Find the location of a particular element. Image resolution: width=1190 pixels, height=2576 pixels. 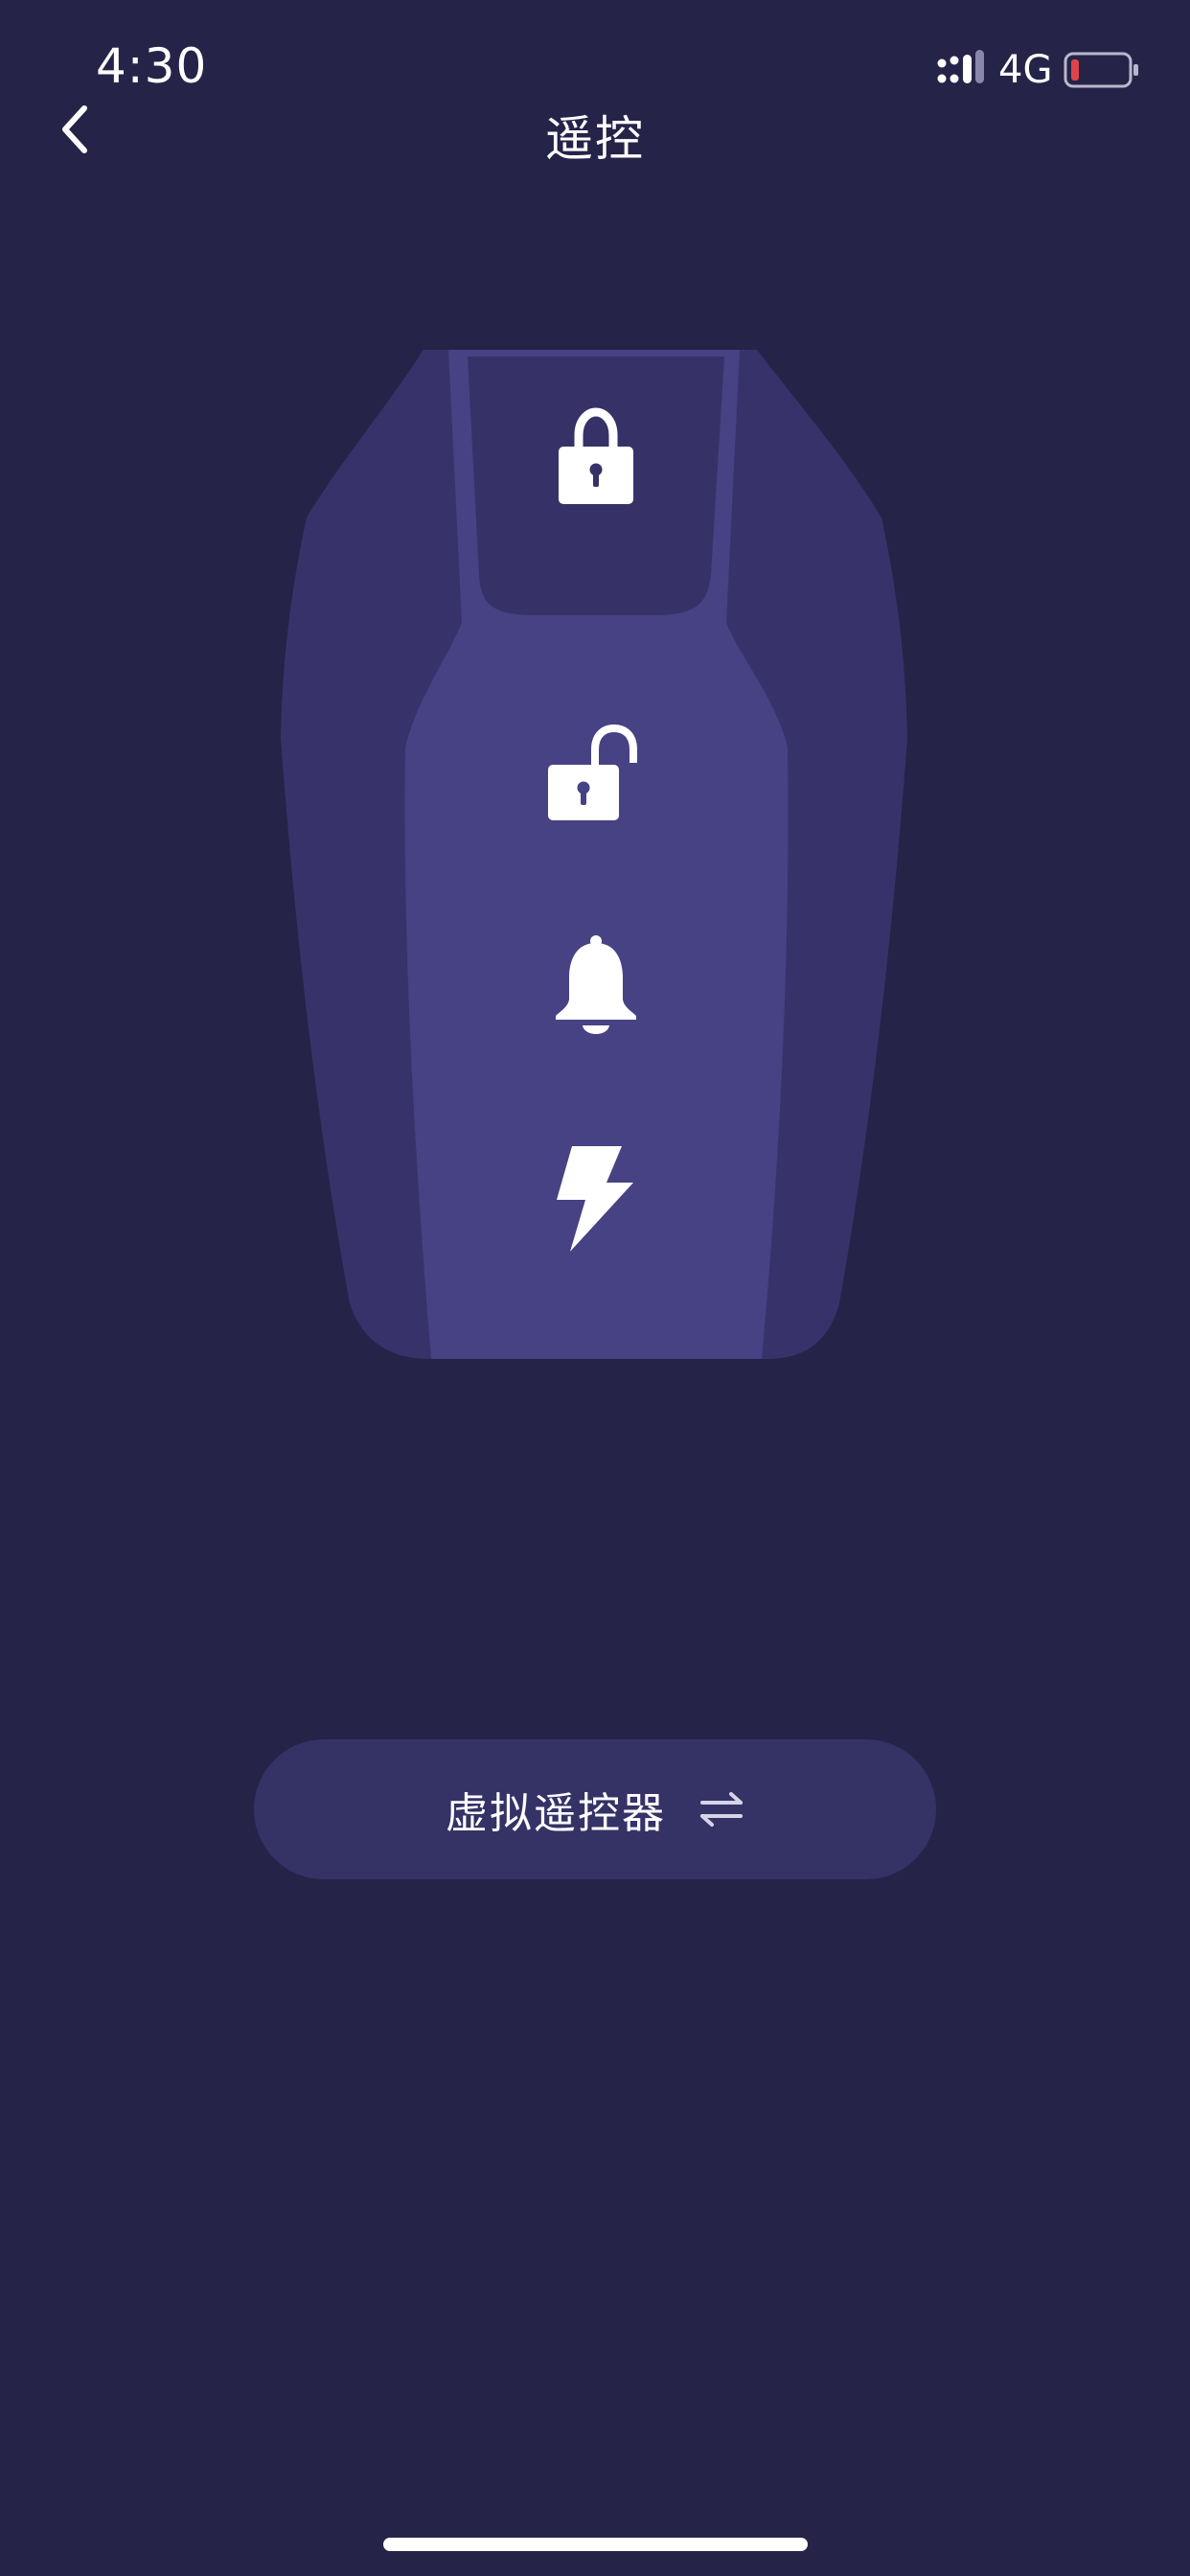

network-type: 4G is located at coordinates (1026, 70).